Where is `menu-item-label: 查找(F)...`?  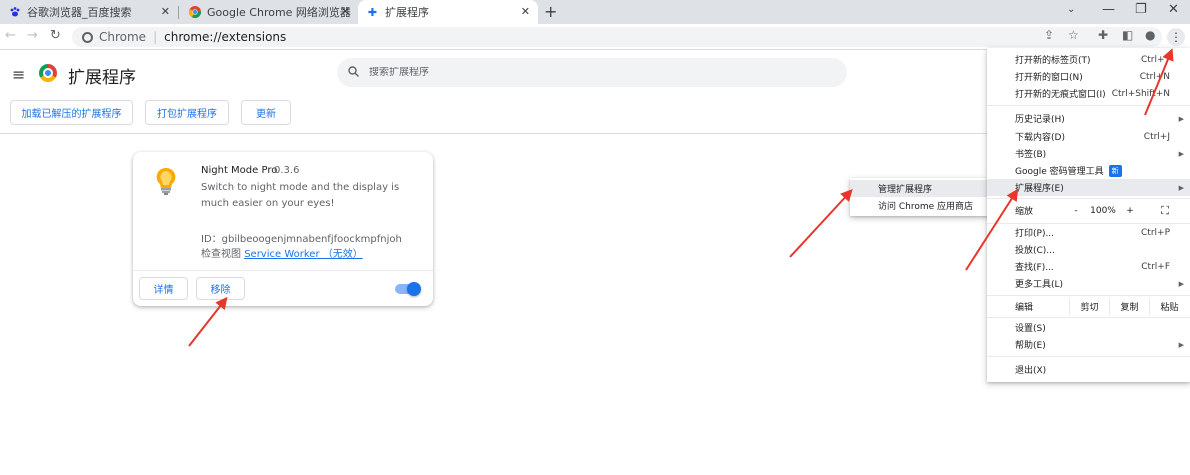 menu-item-label: 查找(F)... is located at coordinates (1034, 268).